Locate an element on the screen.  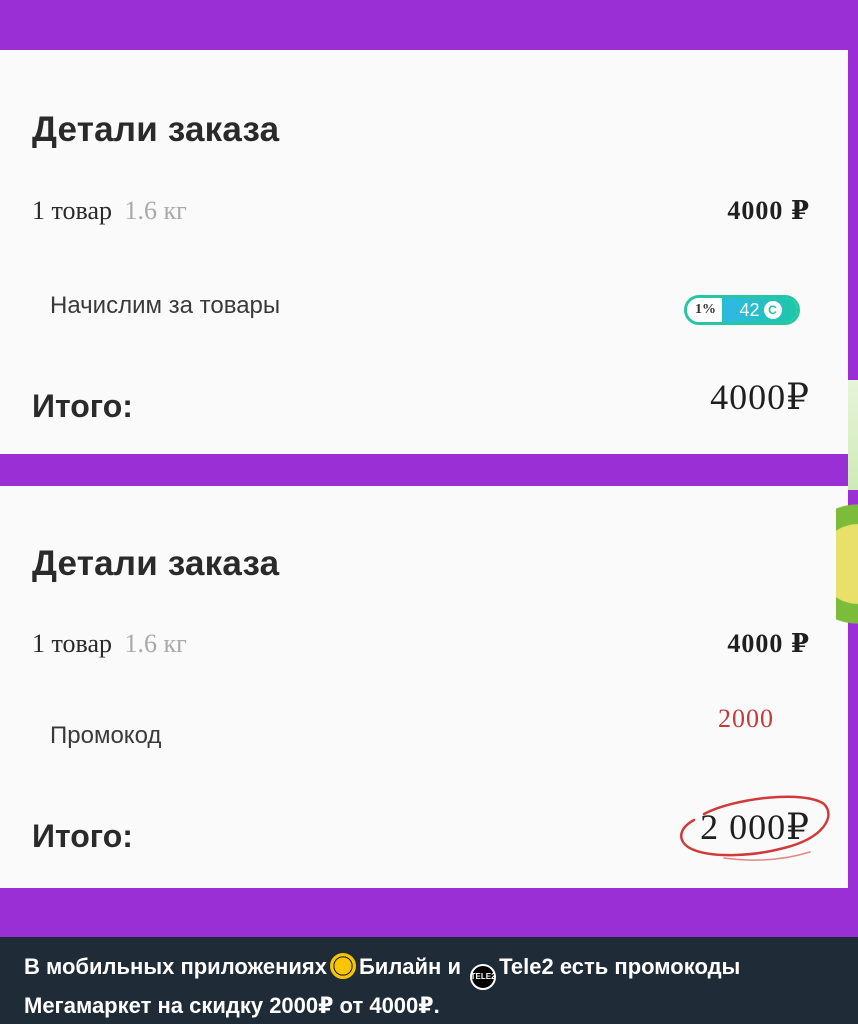
tele2-icon: TELE2 is located at coordinates (483, 977).